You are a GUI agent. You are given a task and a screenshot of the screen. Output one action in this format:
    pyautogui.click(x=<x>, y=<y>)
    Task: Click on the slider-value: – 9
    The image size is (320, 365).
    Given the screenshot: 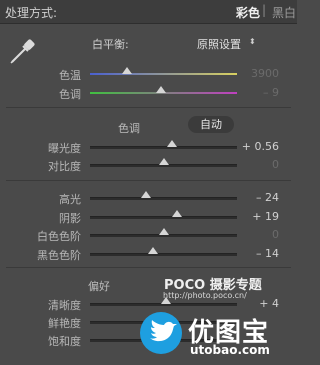 What is the action you would take?
    pyautogui.click(x=256, y=92)
    